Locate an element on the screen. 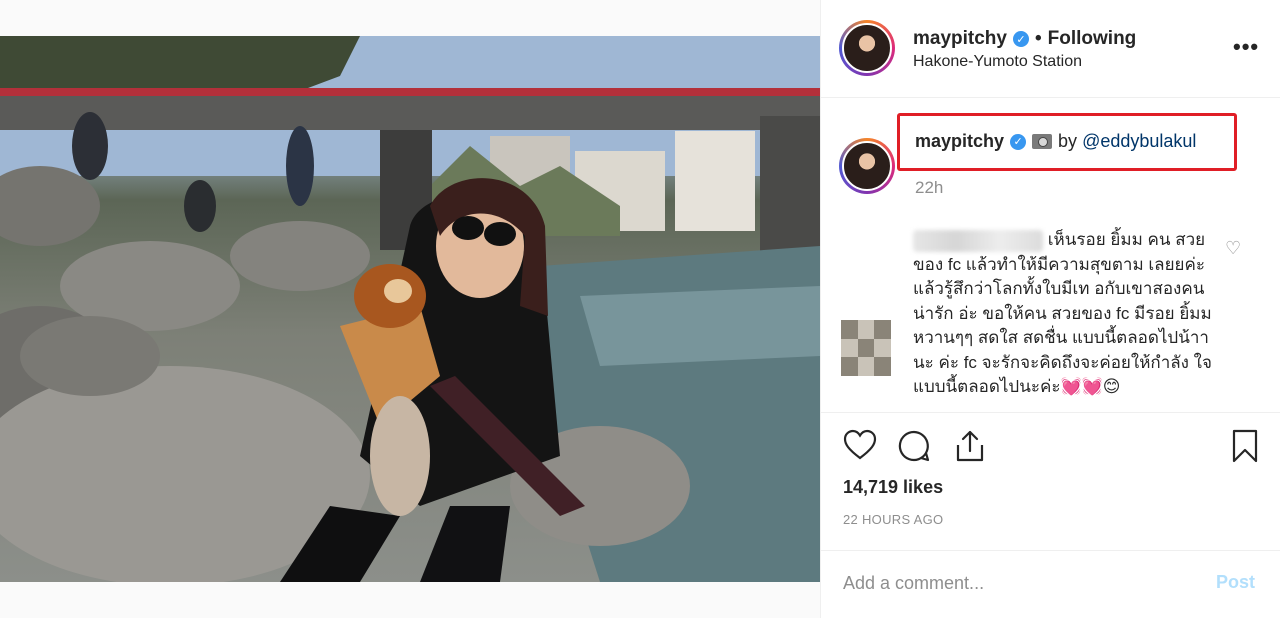 The width and height of the screenshot is (1280, 618). post-actions: 14,719 likes 22 HOURS AGO is located at coordinates (1050, 481).